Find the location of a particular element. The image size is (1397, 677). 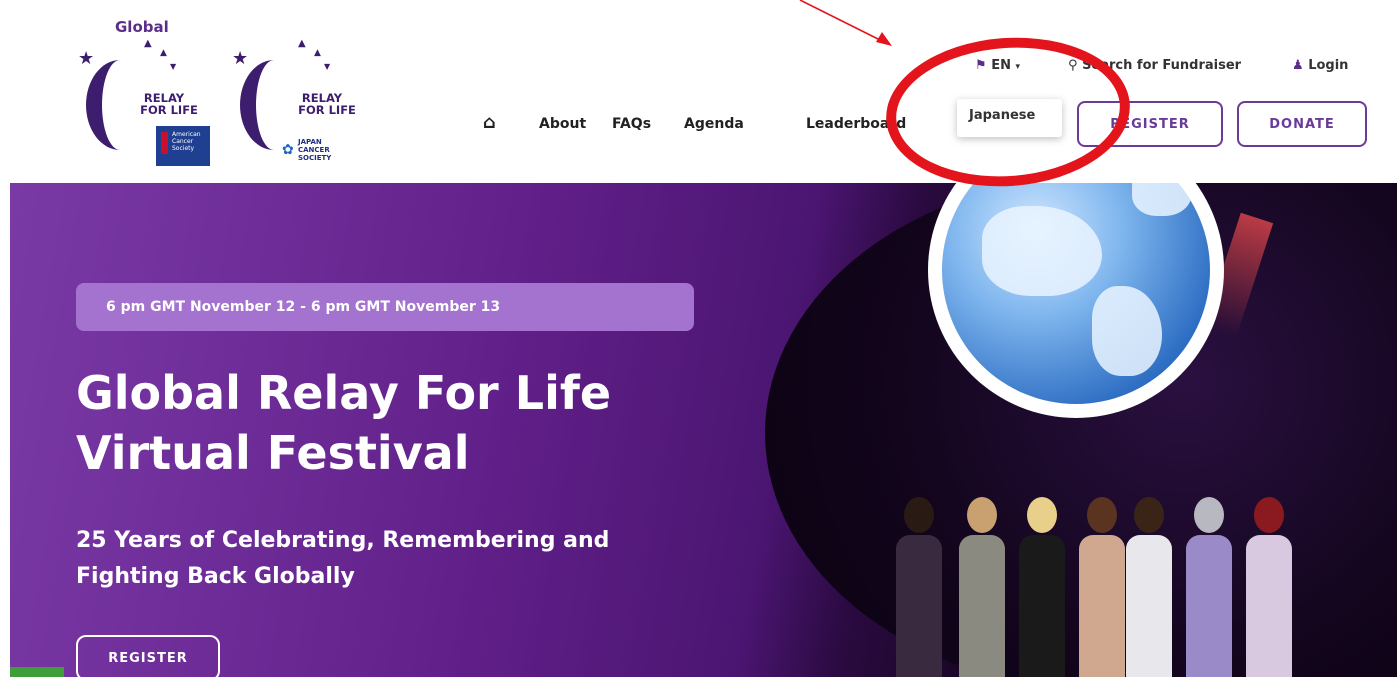

annotation-arrow-icon is located at coordinates (845, 23).